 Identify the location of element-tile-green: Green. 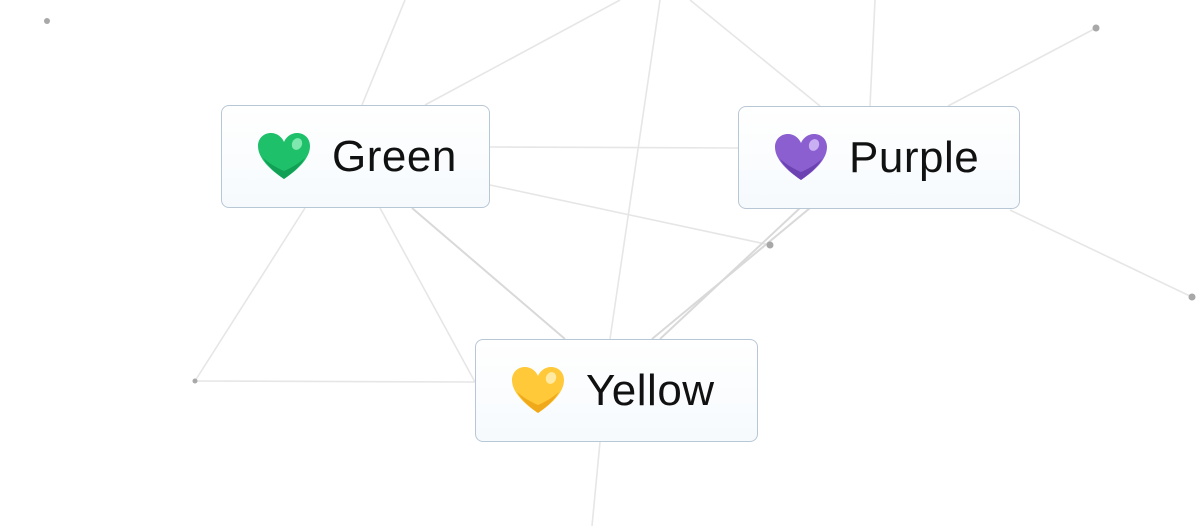
(355, 156).